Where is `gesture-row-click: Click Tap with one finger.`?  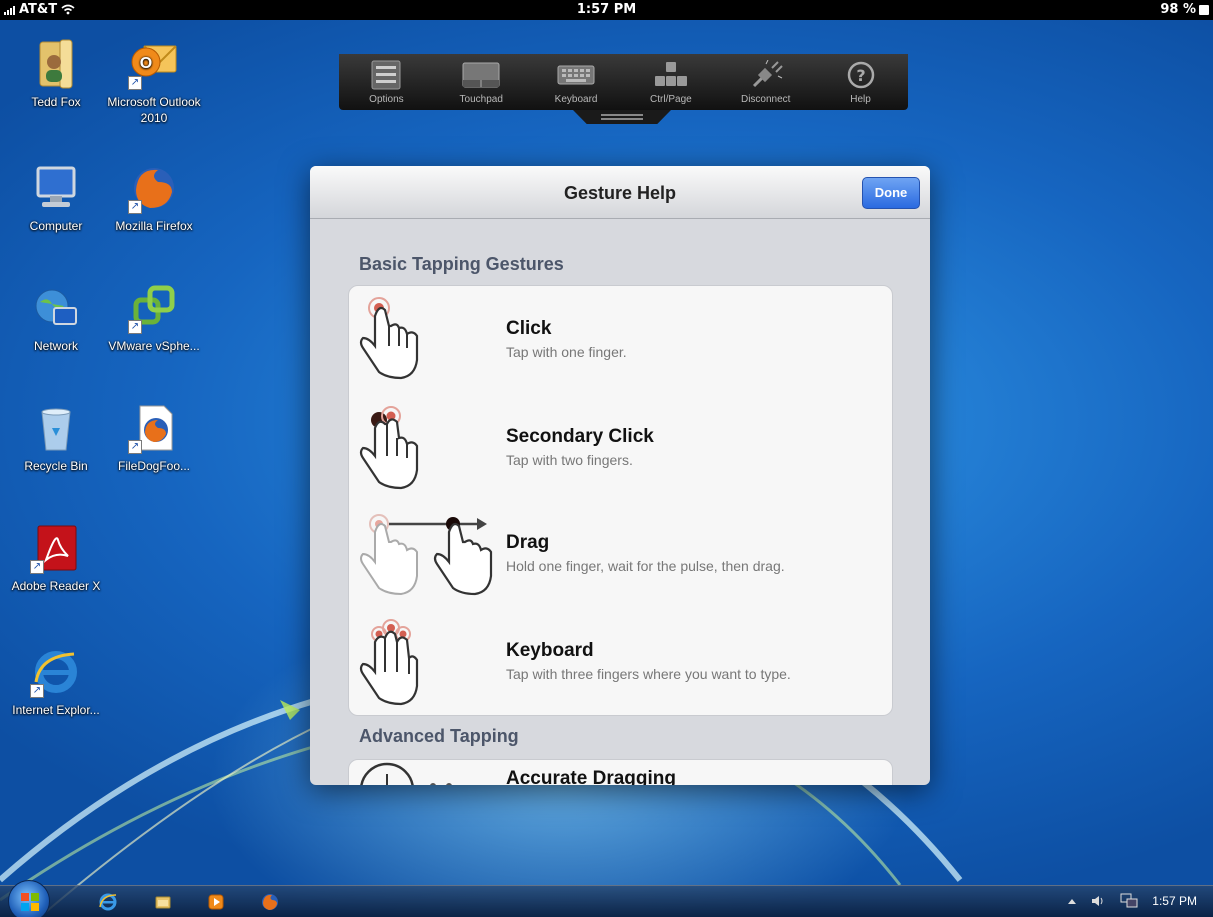
gesture-row-click: Click Tap with one finger. is located at coordinates (620, 340).